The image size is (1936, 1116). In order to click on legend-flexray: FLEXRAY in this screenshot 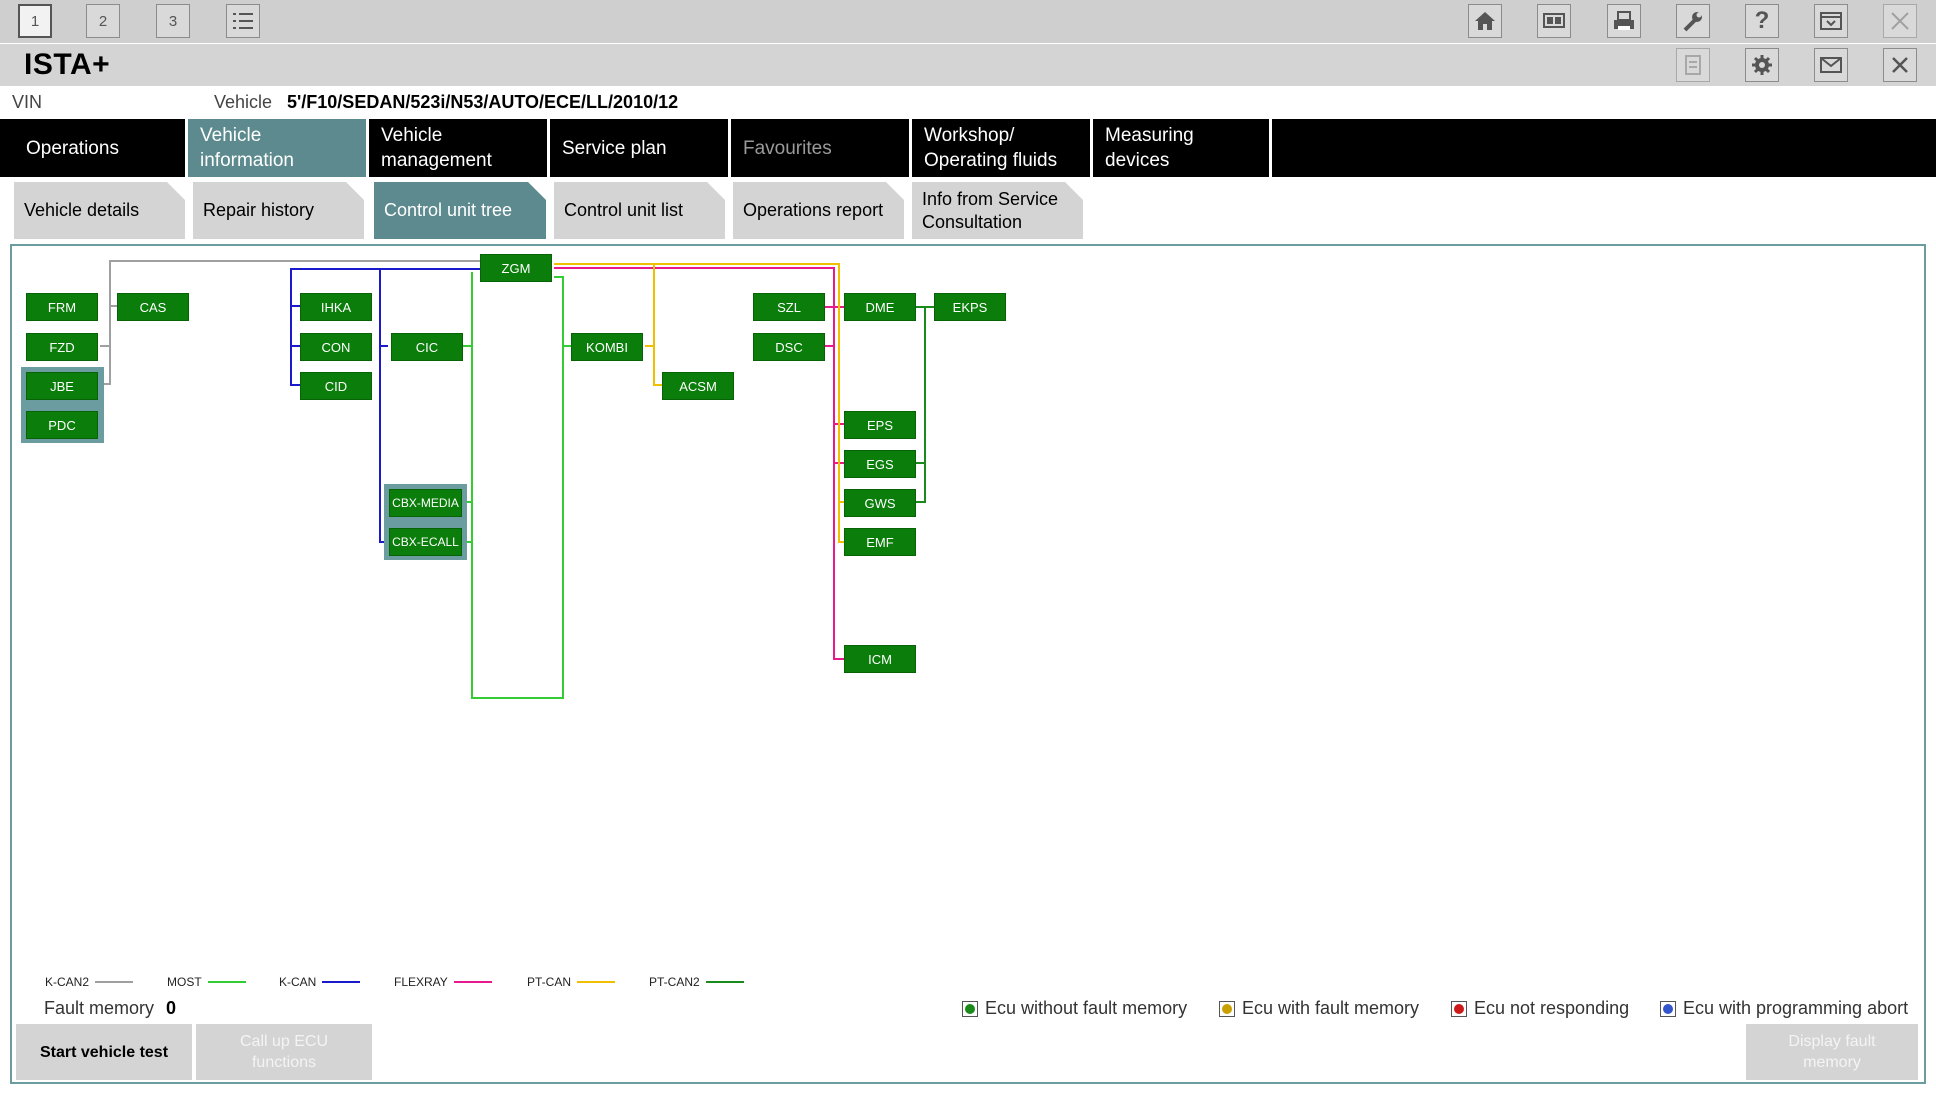, I will do `click(443, 982)`.